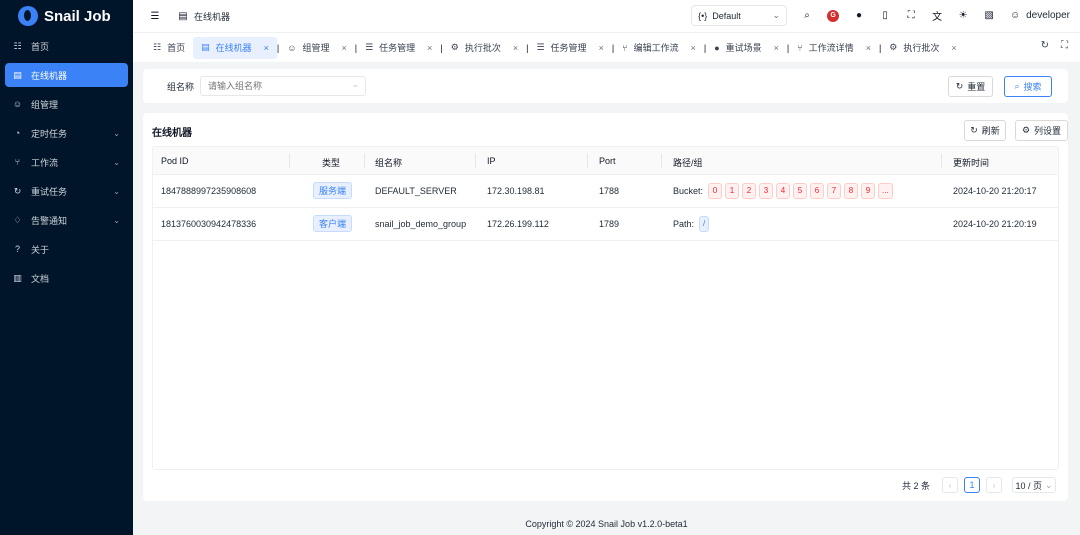 The height and width of the screenshot is (535, 1080). Describe the element at coordinates (155, 16) in the screenshot. I see `collapse-sidebar-icon: ☰` at that location.